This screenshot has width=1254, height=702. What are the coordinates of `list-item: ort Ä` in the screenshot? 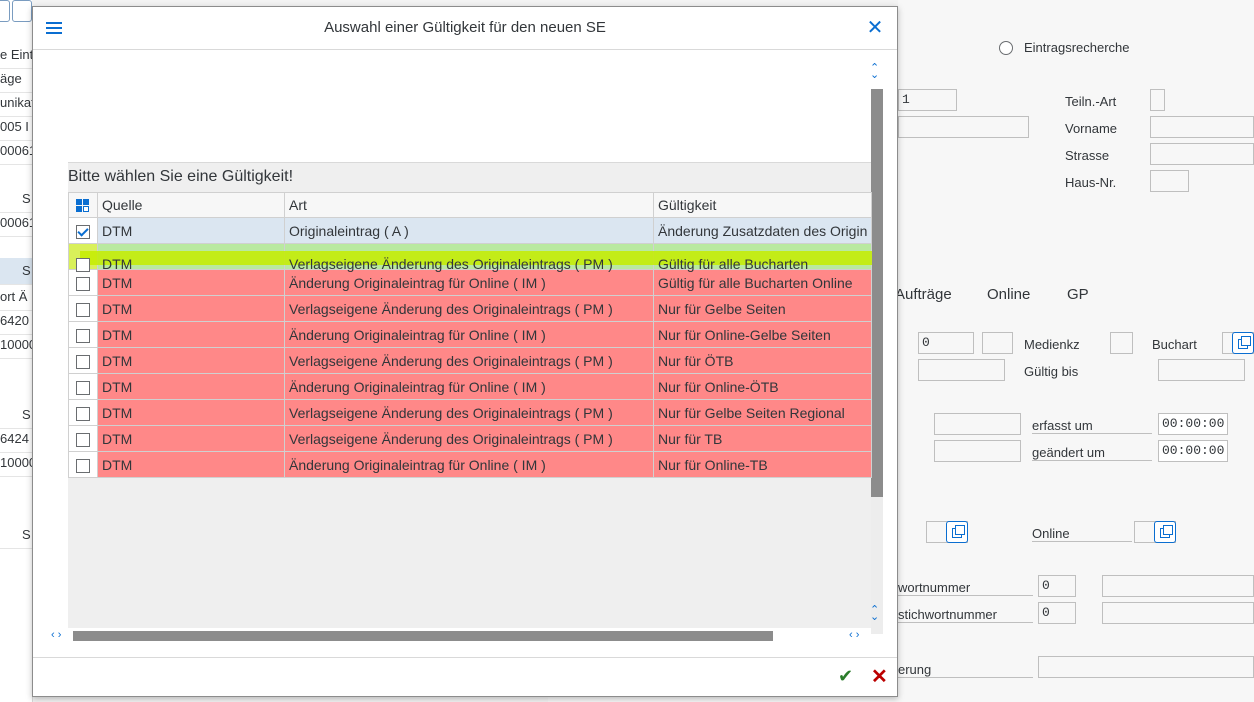 It's located at (16, 297).